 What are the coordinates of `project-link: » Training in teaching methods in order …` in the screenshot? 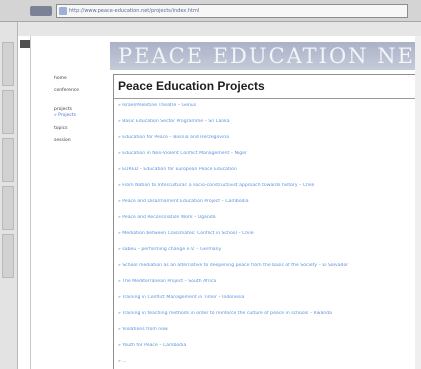 It's located at (267, 314).